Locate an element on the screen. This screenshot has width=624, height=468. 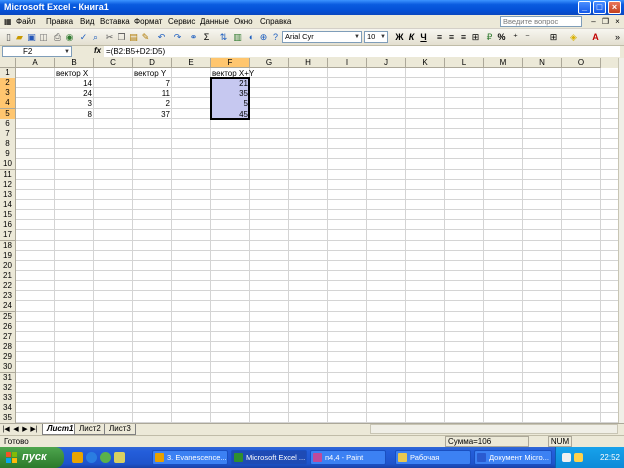
toolbar-options-icon: » is located at coordinates (617, 37).